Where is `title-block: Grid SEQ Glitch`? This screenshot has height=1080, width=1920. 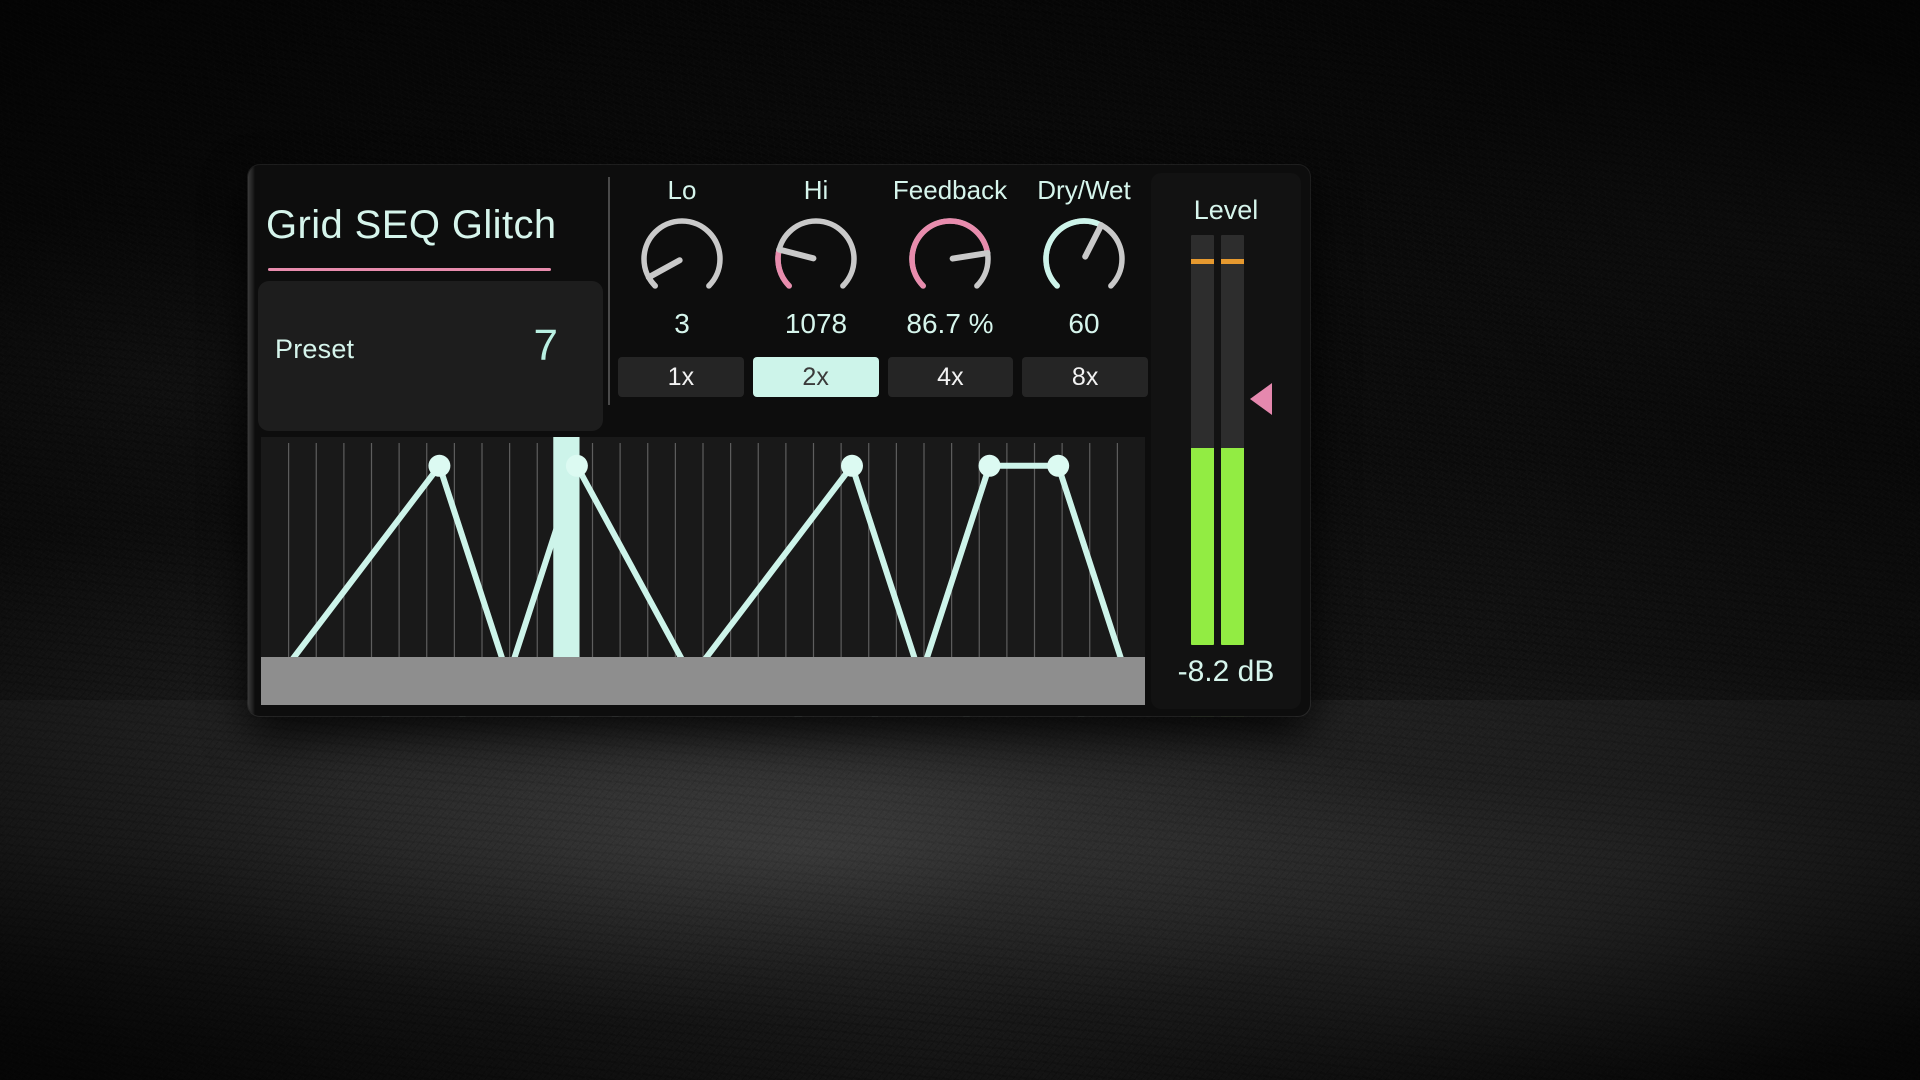 title-block: Grid SEQ Glitch is located at coordinates (434, 240).